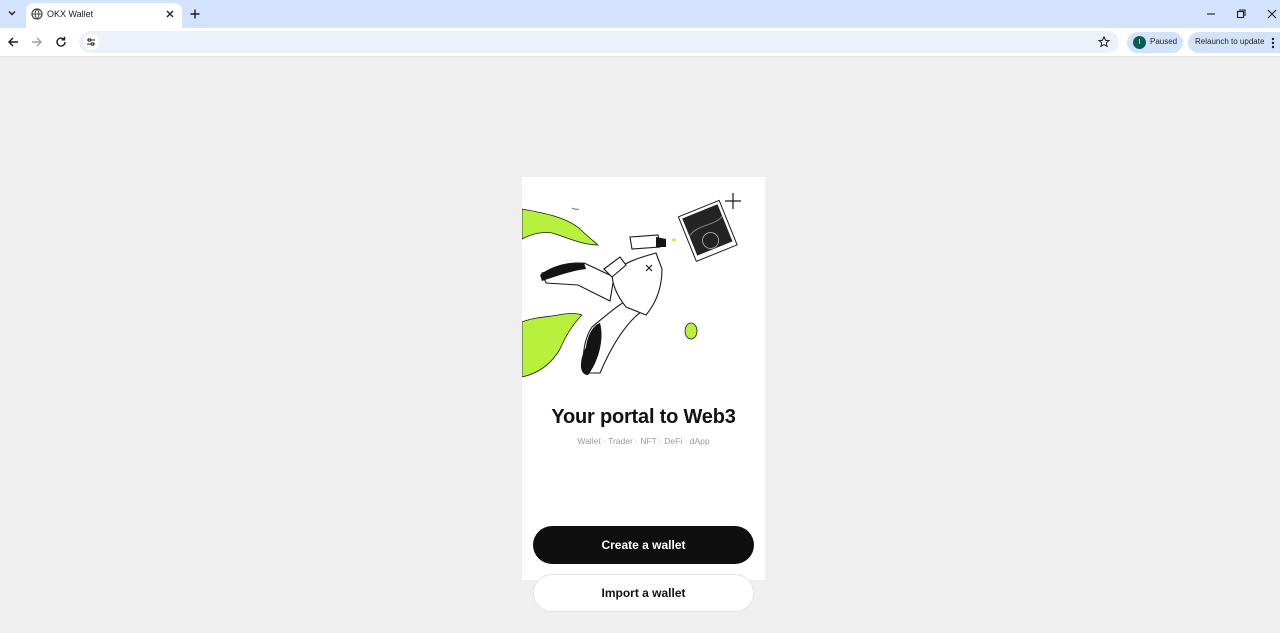 The height and width of the screenshot is (633, 1280). Describe the element at coordinates (1273, 42) in the screenshot. I see `kebab-menu-icon` at that location.